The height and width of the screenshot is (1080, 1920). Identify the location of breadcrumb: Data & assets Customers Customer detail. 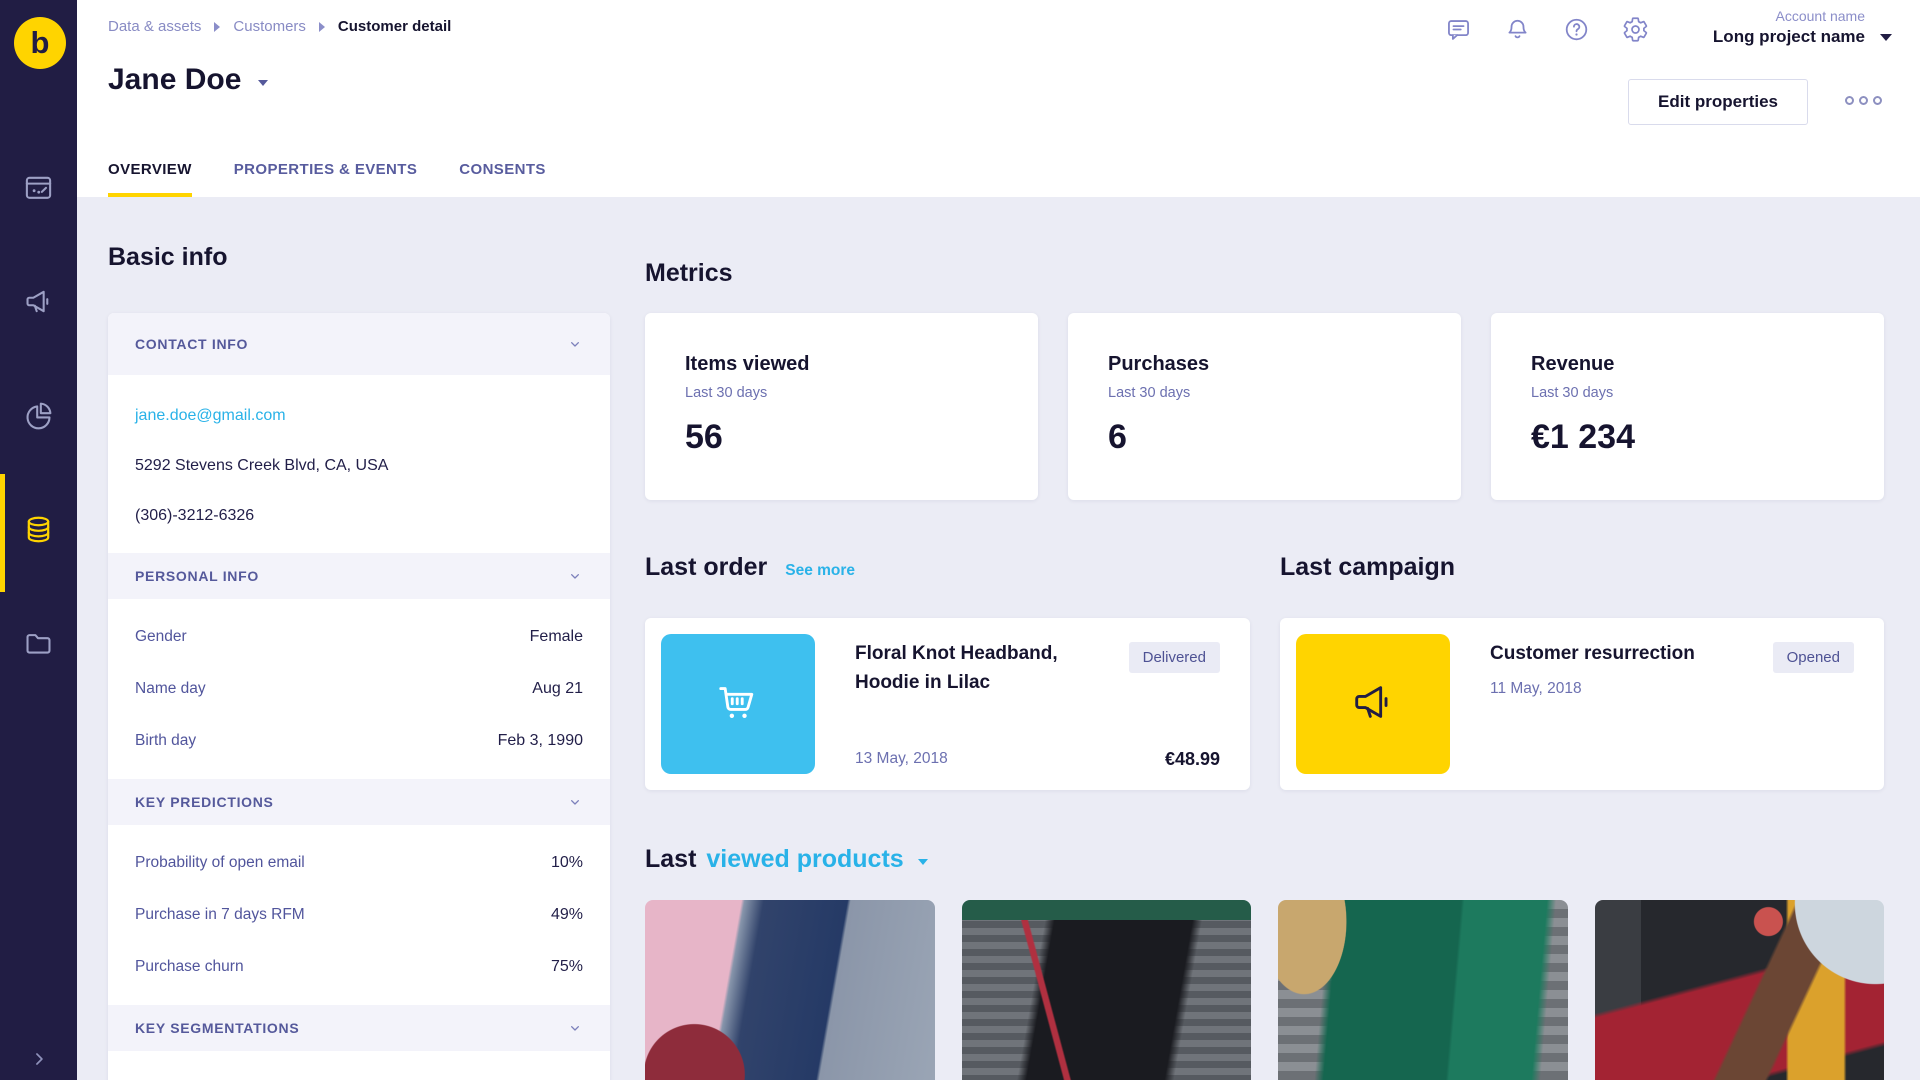
(279, 26).